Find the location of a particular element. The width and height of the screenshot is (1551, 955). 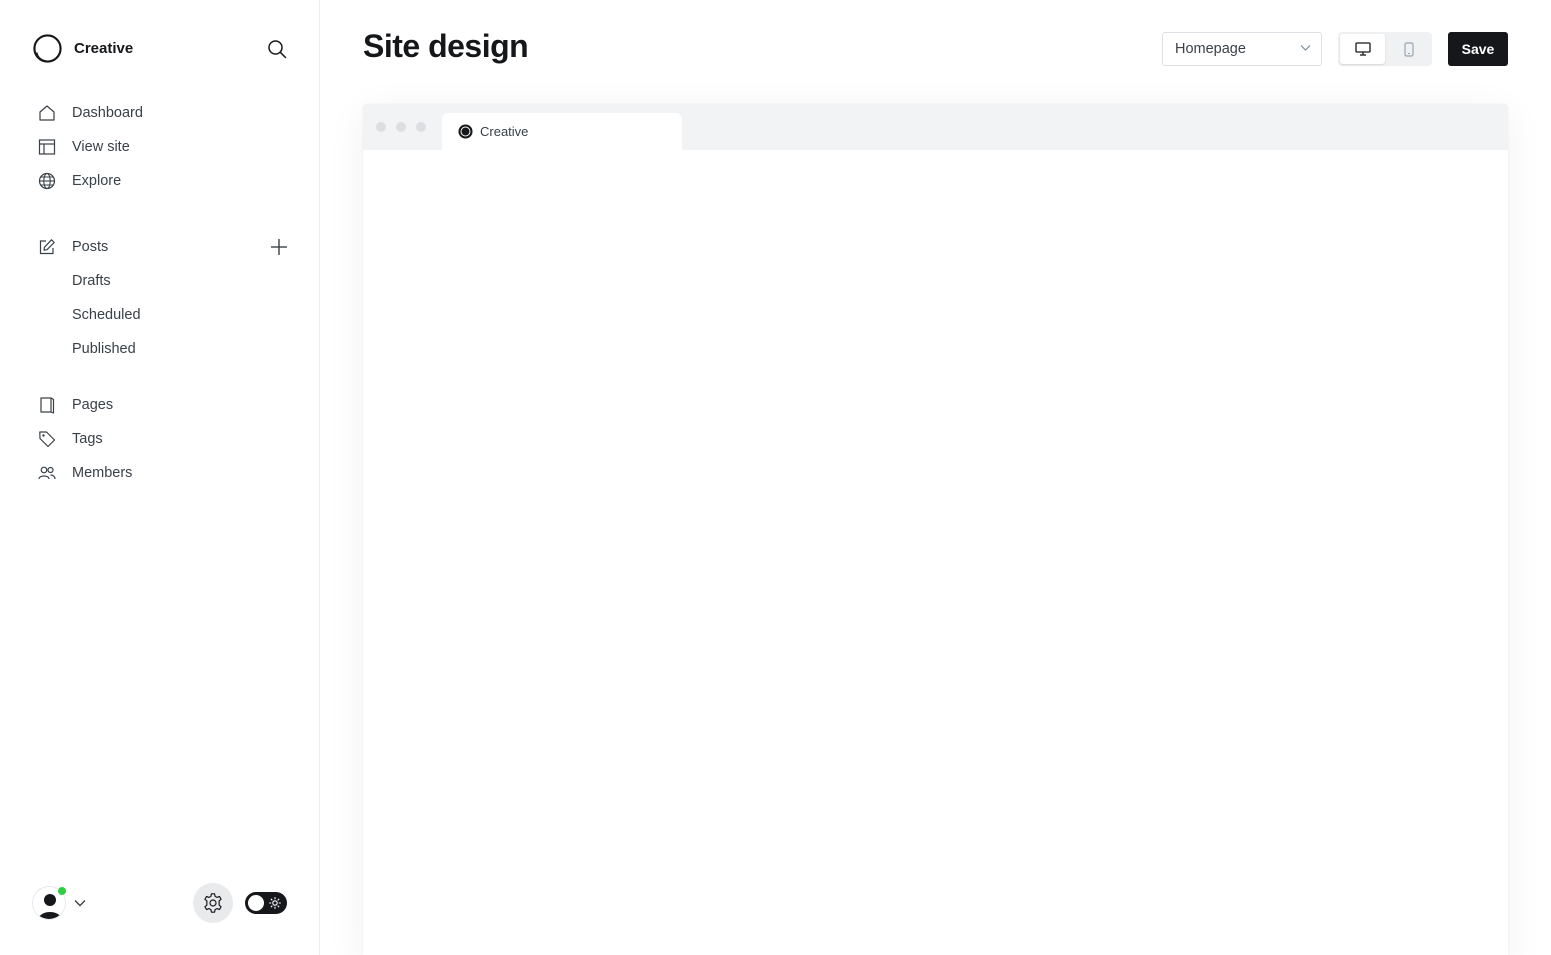

sidebar-item-published: Published is located at coordinates (160, 349).